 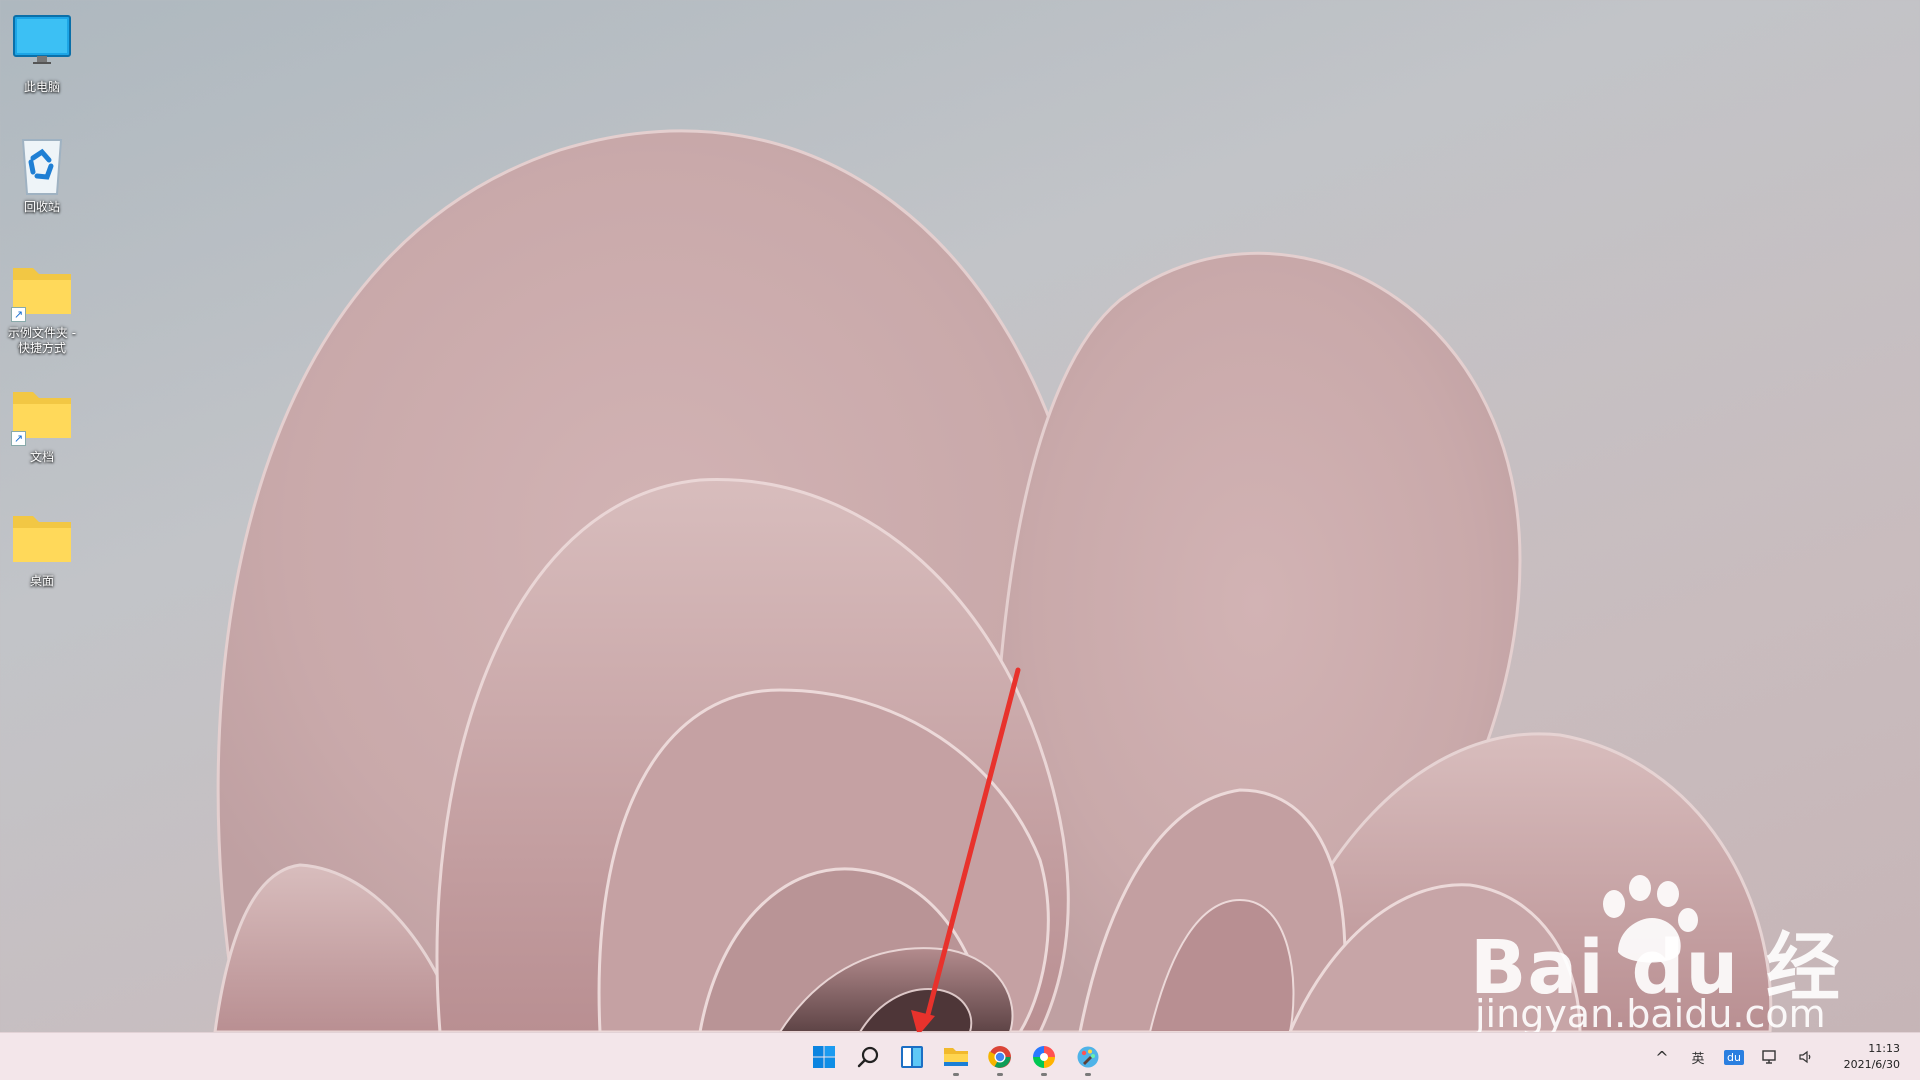 I want to click on desktop-icon-documents: ↗ 文档, so click(x=42, y=423).